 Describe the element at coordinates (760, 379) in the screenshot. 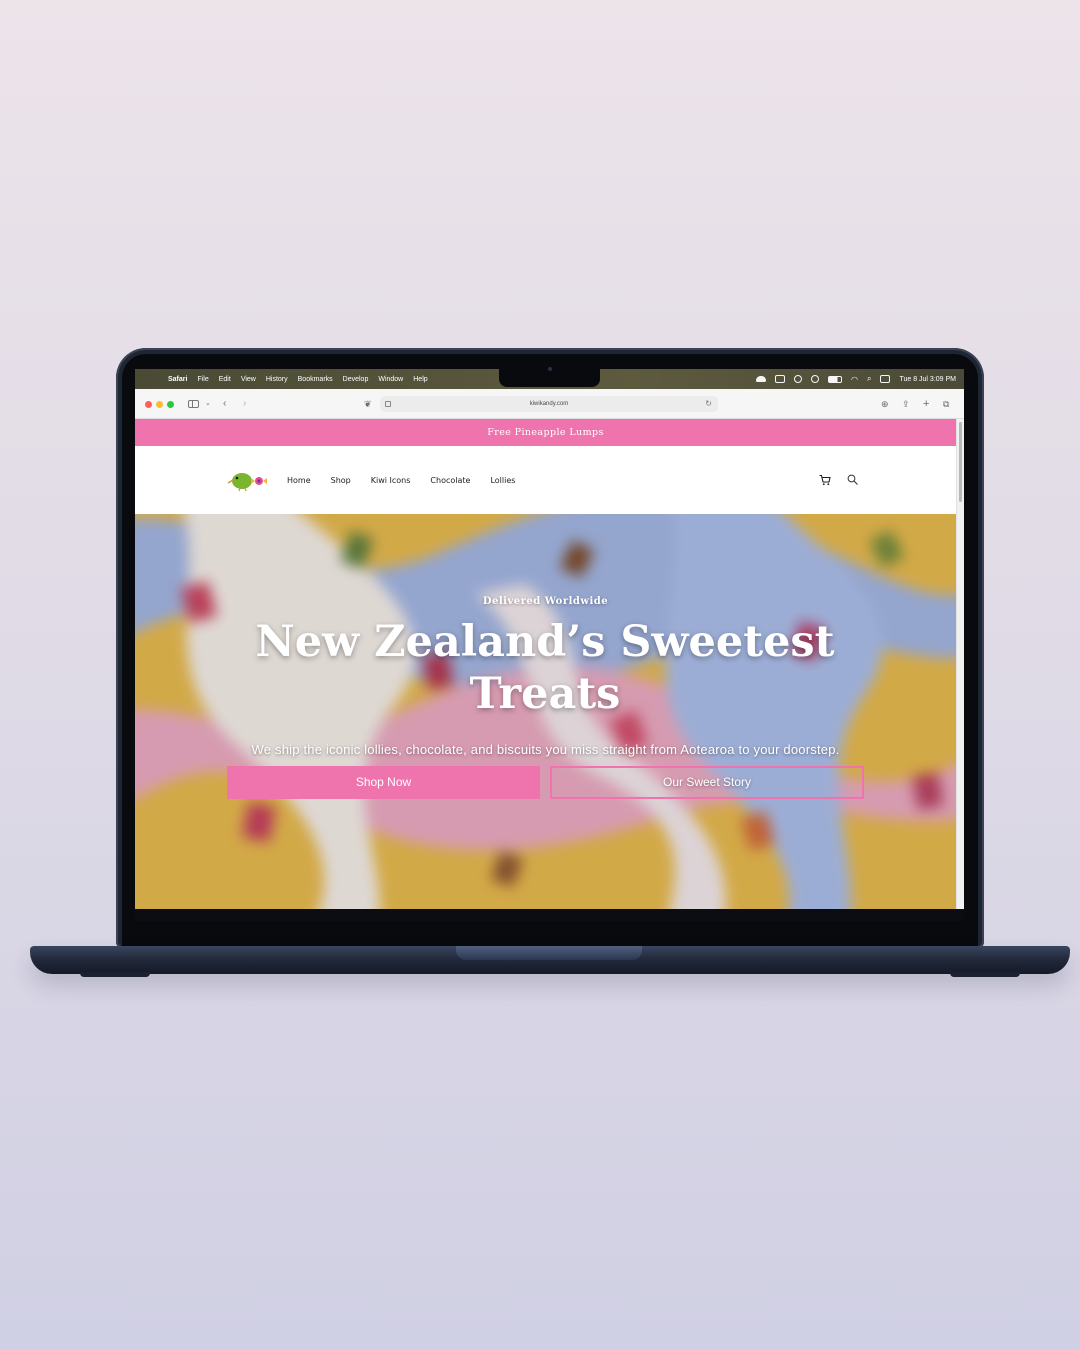

I see `cloud-icon` at that location.